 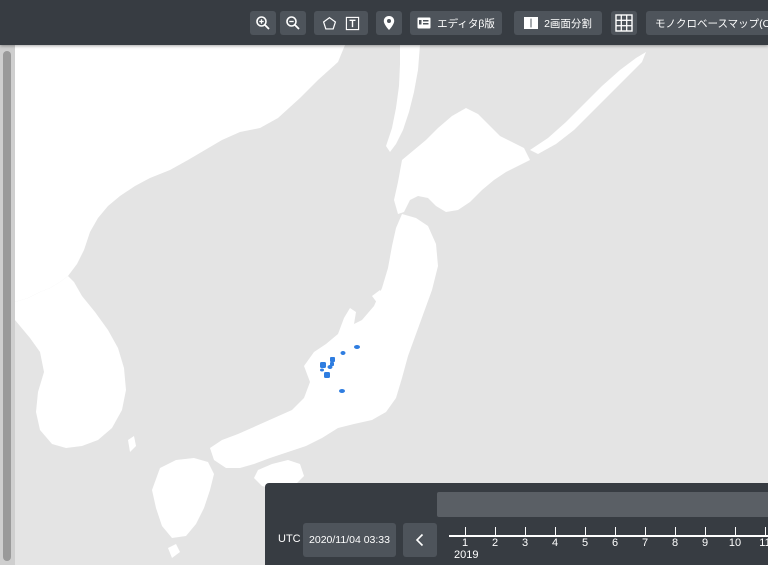 What do you see at coordinates (555, 543) in the screenshot?
I see `timeline-tick-label: 4` at bounding box center [555, 543].